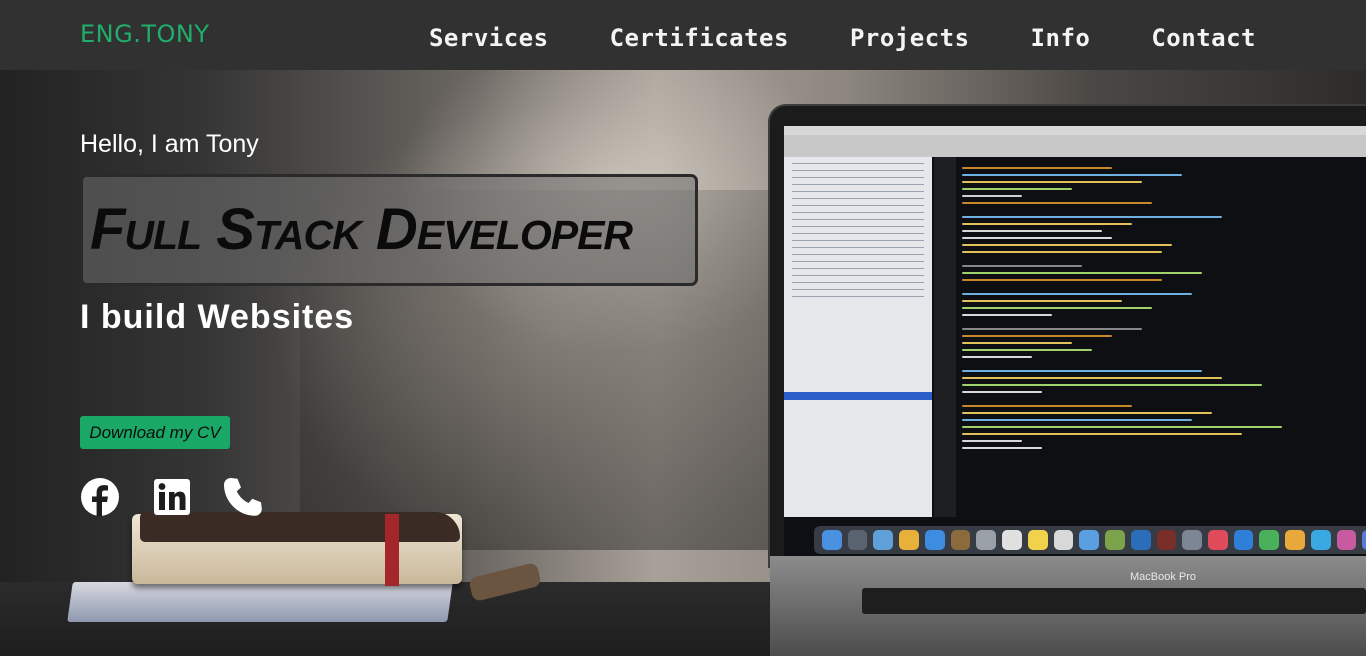 The image size is (1366, 656). What do you see at coordinates (489, 38) in the screenshot?
I see `nav-services: Services` at bounding box center [489, 38].